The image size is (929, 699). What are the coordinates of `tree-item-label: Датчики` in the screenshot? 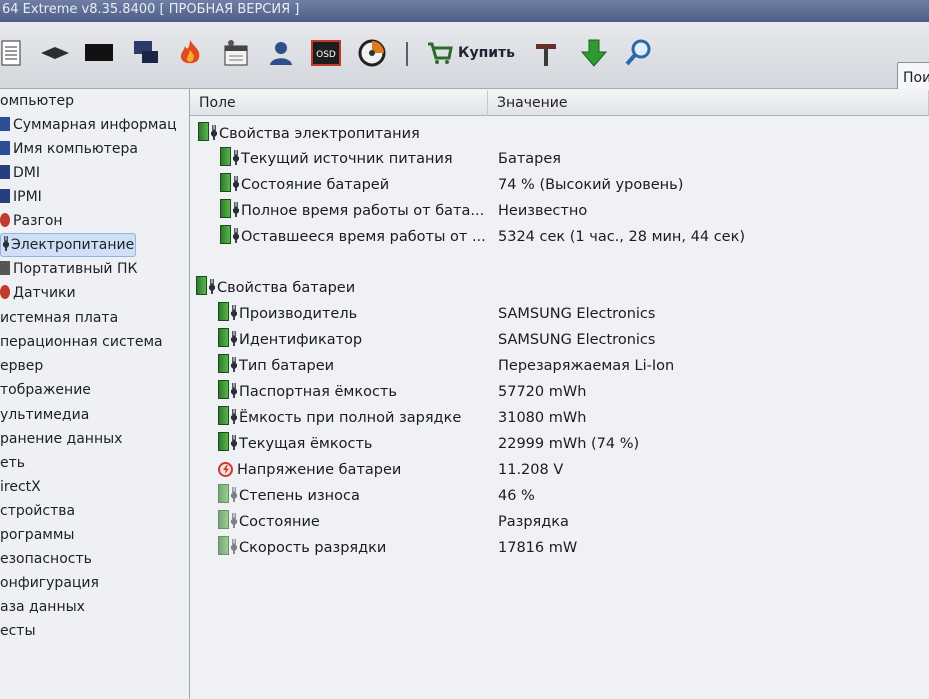 It's located at (44, 293).